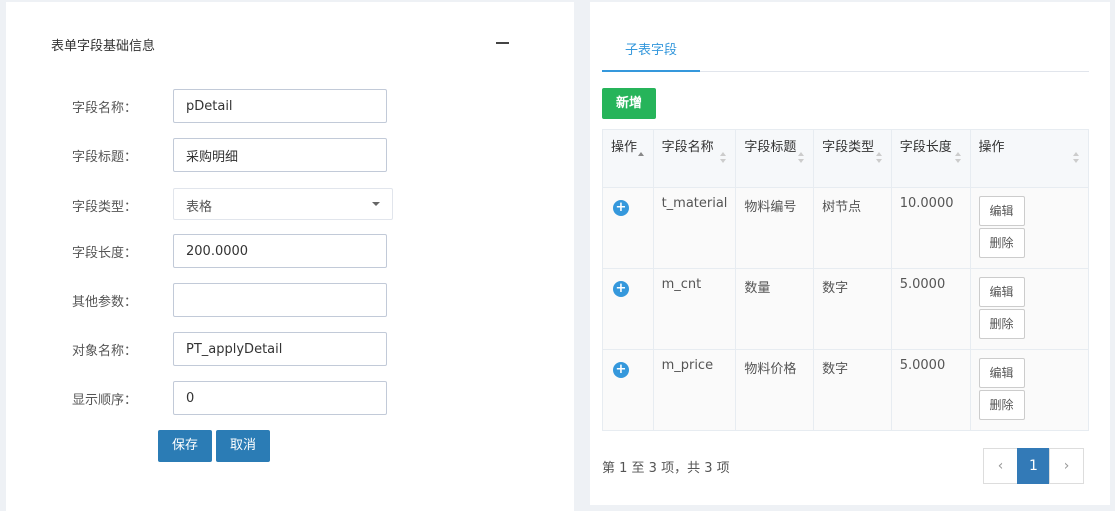  I want to click on form-row-object-name: 对象名称：, so click(290, 349).